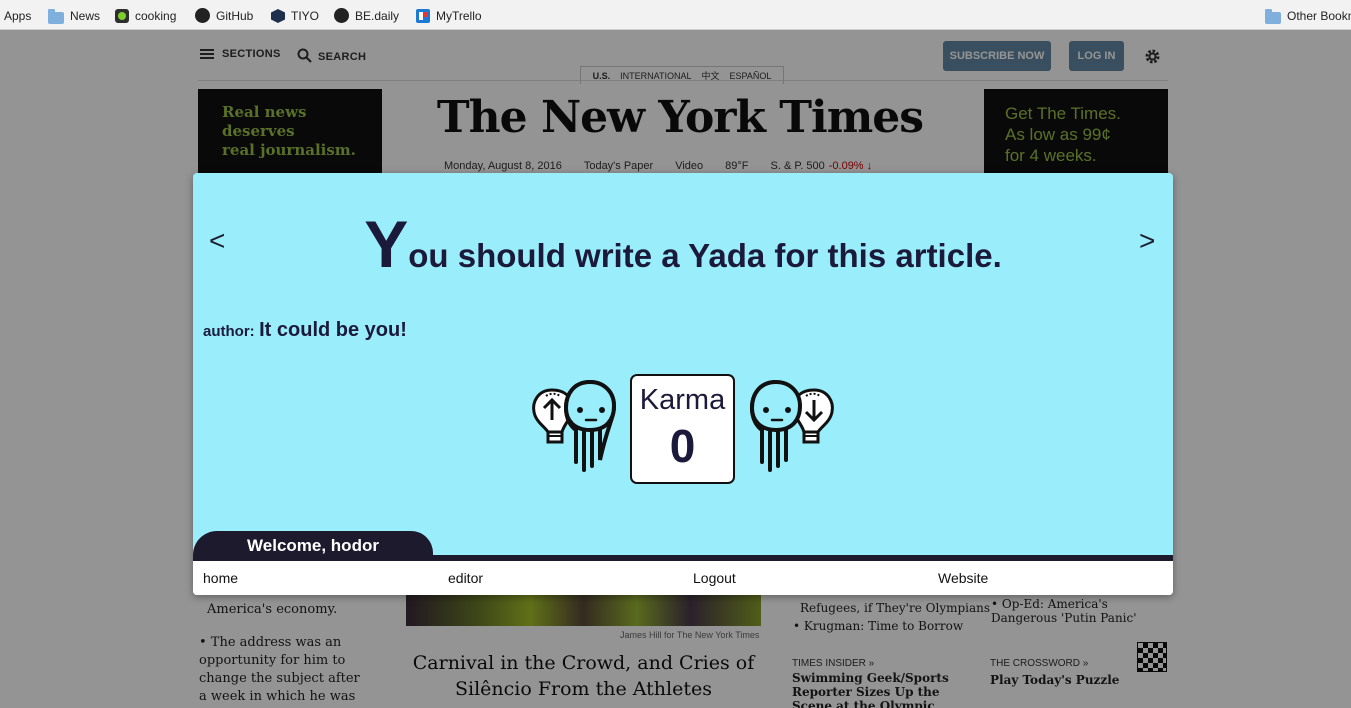 The width and height of the screenshot is (1351, 708). I want to click on bookmark-news: News, so click(74, 16).